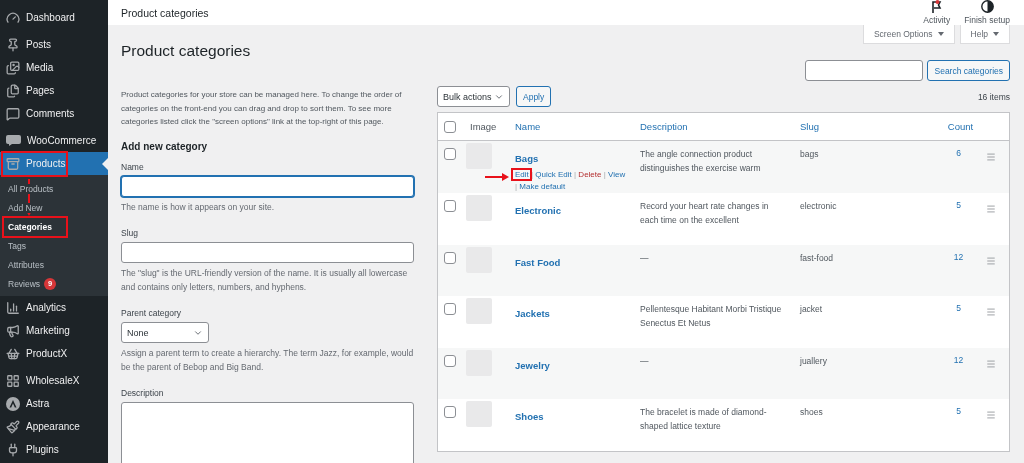  I want to click on header-action: Activity, so click(937, 12).